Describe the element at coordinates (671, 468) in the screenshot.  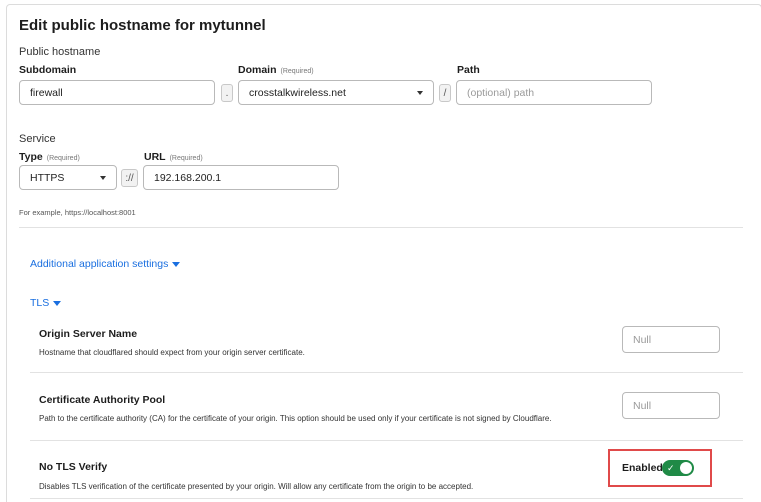
I see `checkmark-icon: ✓` at that location.